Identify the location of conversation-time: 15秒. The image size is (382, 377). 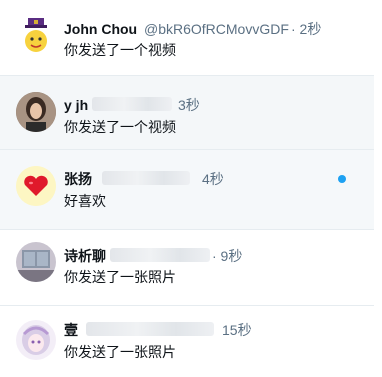
(237, 330).